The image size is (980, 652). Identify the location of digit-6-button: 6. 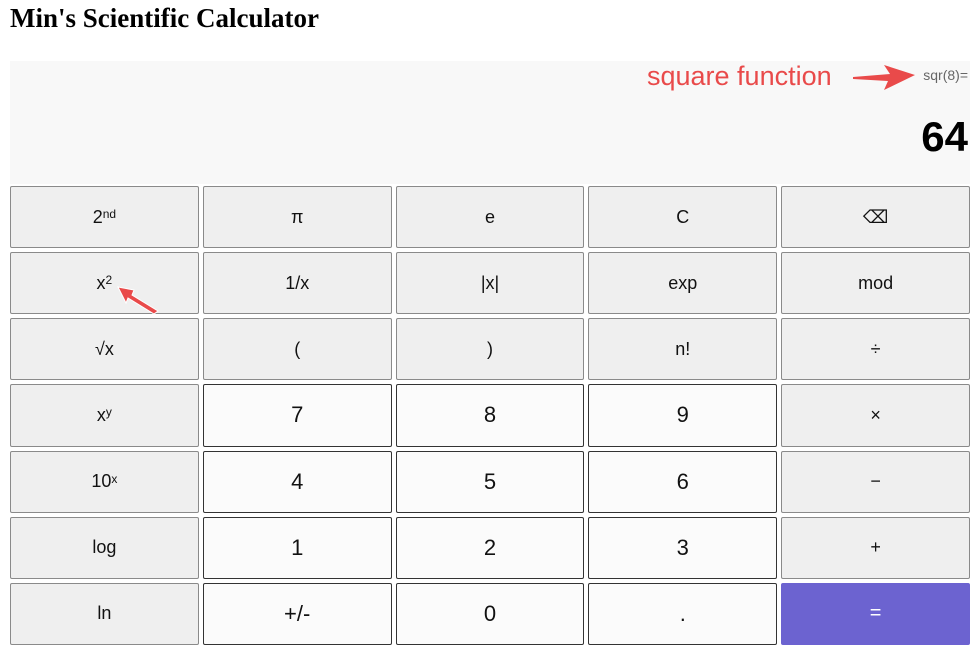
(683, 481).